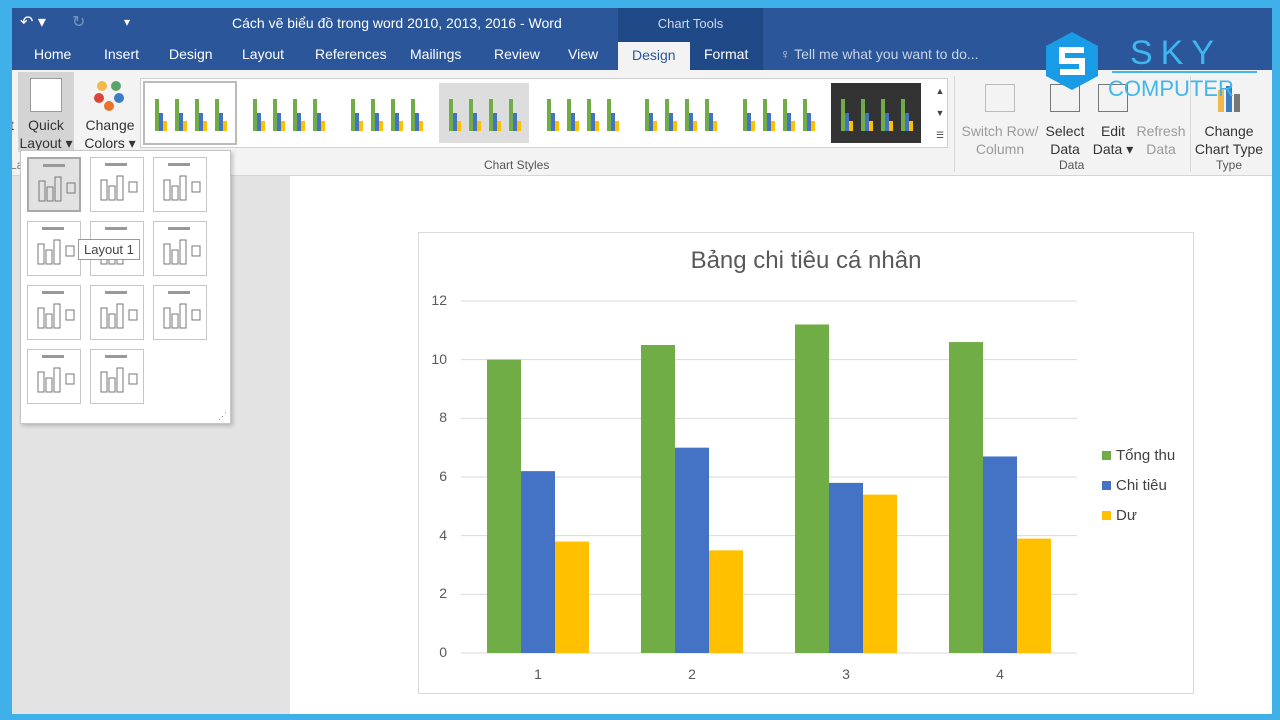 Image resolution: width=1280 pixels, height=720 pixels. Describe the element at coordinates (263, 54) in the screenshot. I see `tab-layout: Layout` at that location.